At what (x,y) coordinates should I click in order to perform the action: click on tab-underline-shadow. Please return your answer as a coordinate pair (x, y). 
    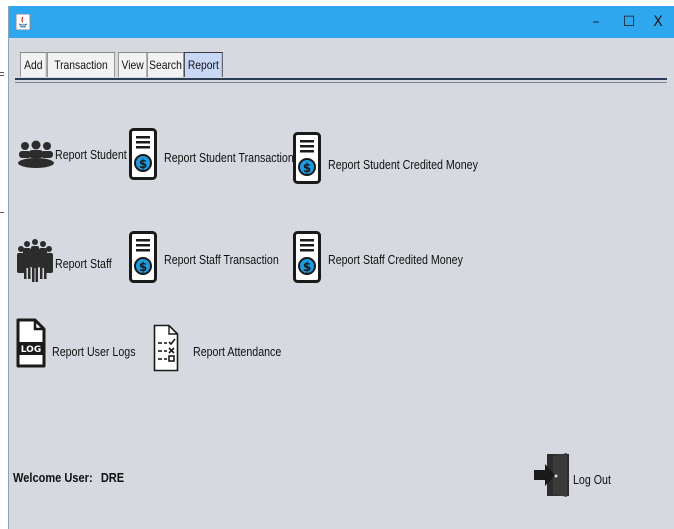
    Looking at the image, I should click on (341, 82).